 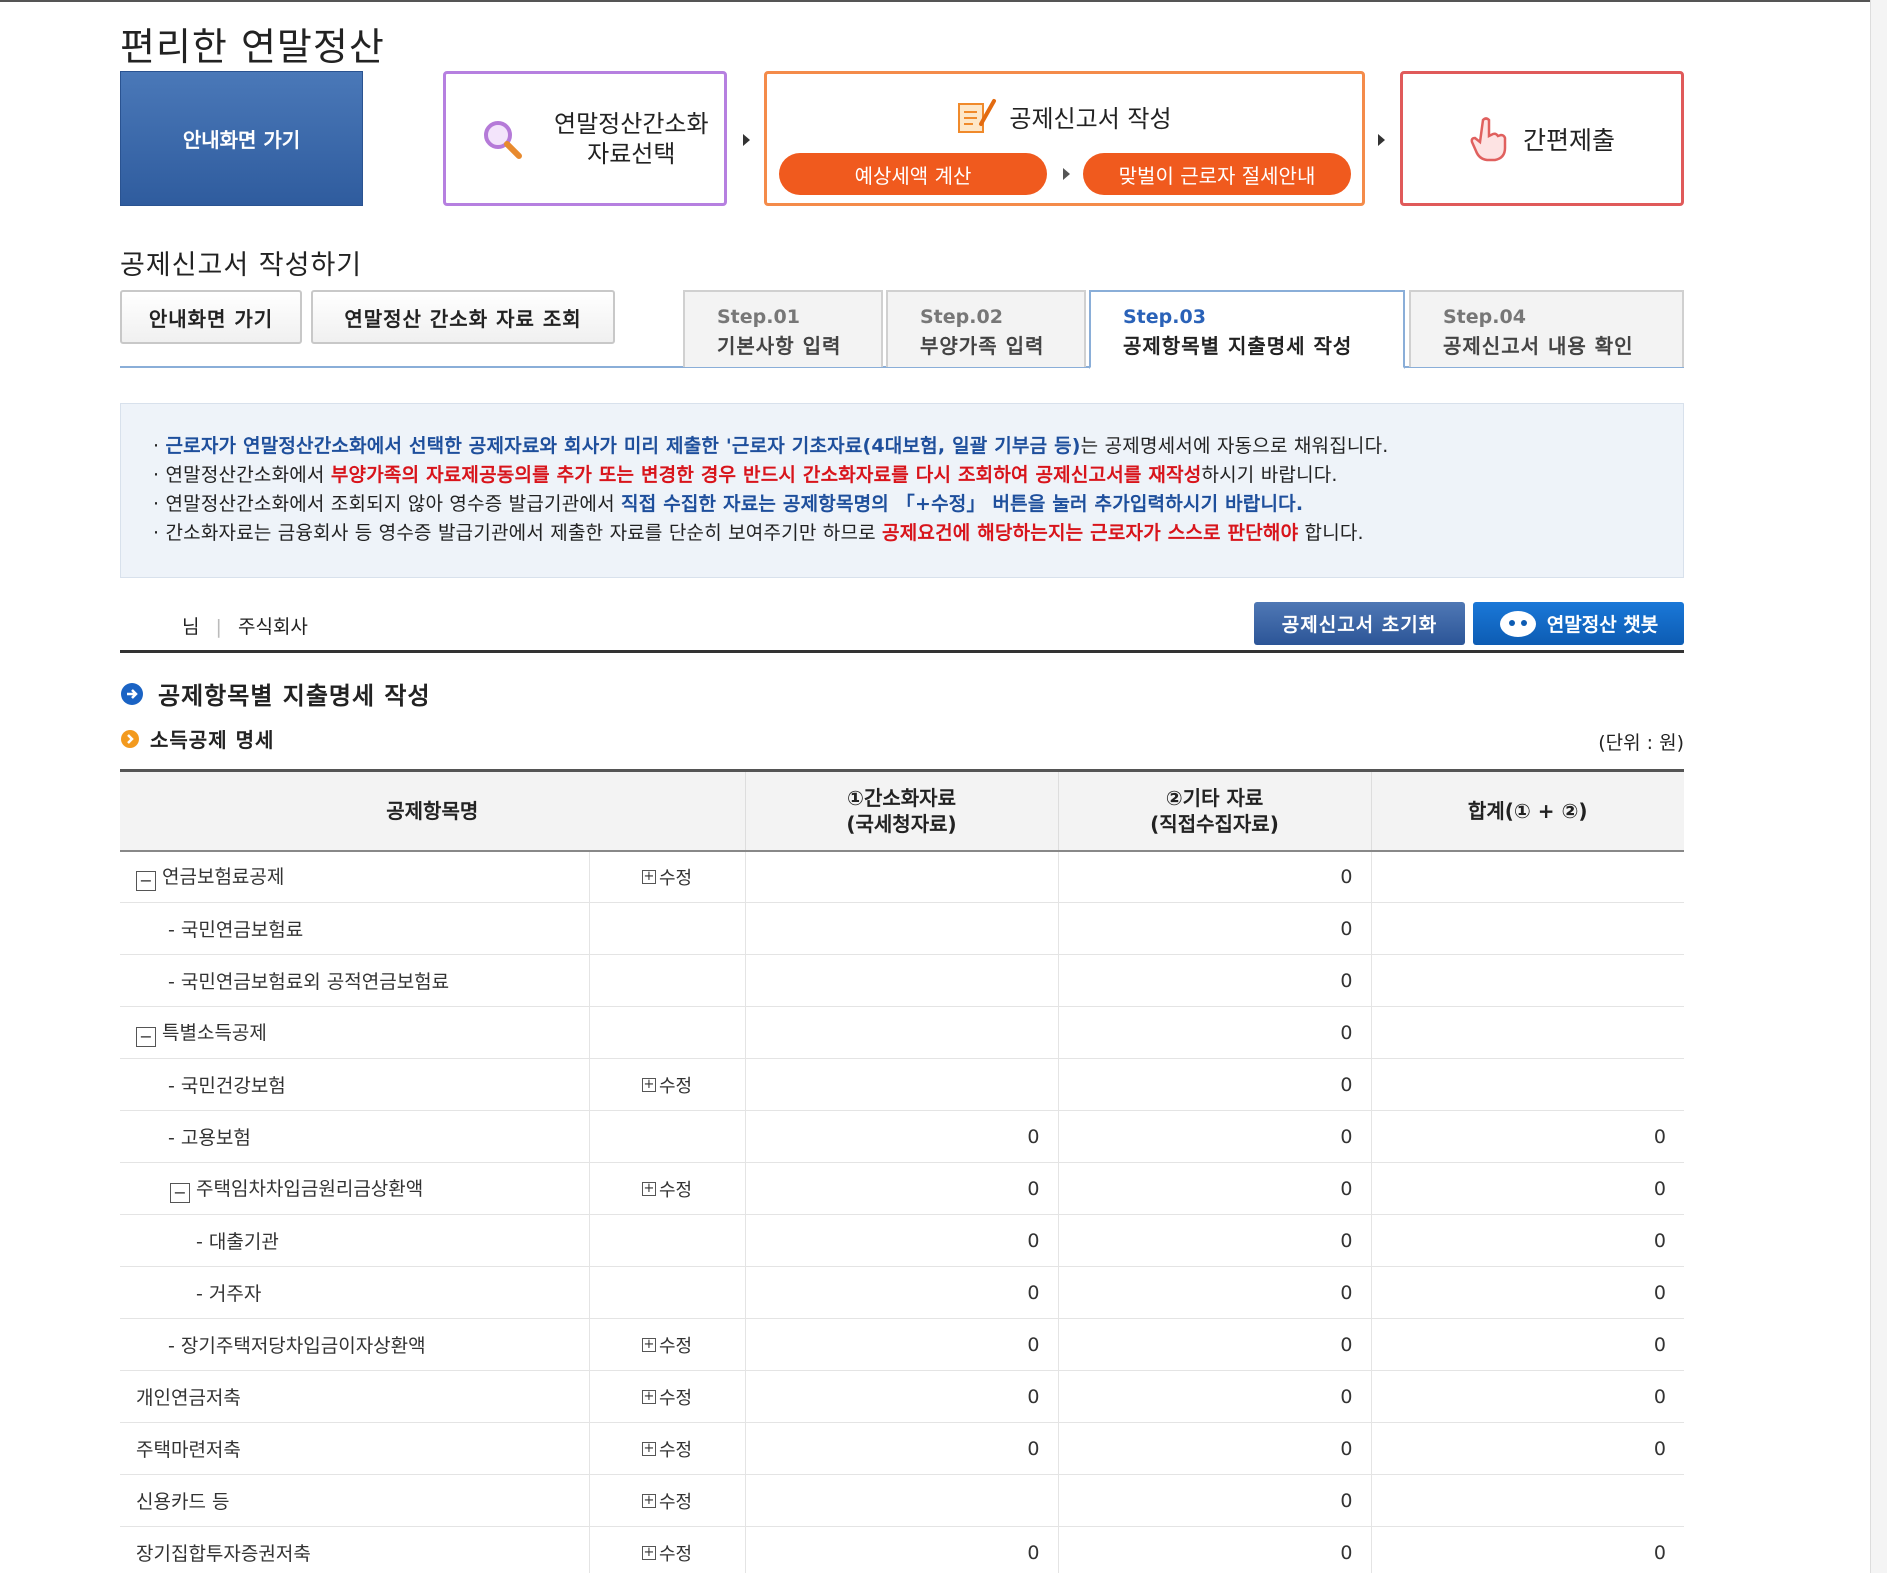 What do you see at coordinates (585, 138) in the screenshot?
I see `simplified-data-select-box: 연말정산간소화 자료선택` at bounding box center [585, 138].